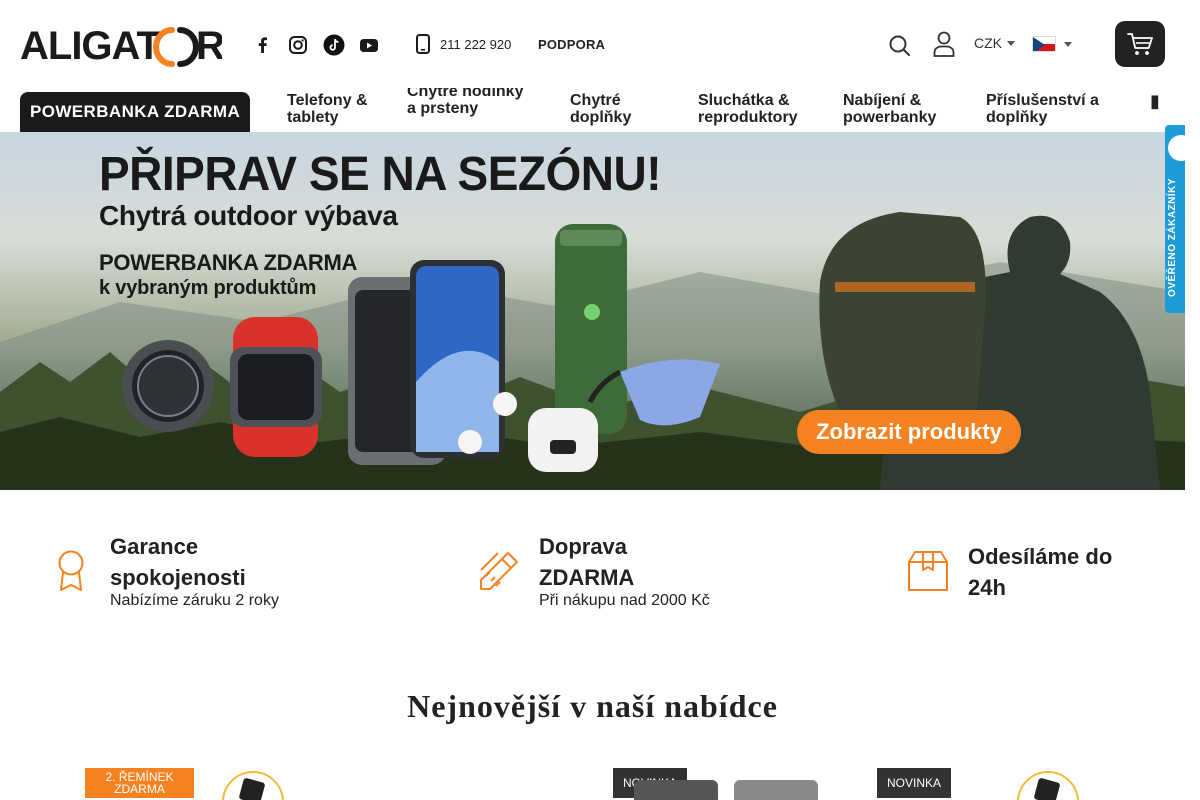 The width and height of the screenshot is (1200, 800). Describe the element at coordinates (944, 44) in the screenshot. I see `user-account-icon` at that location.